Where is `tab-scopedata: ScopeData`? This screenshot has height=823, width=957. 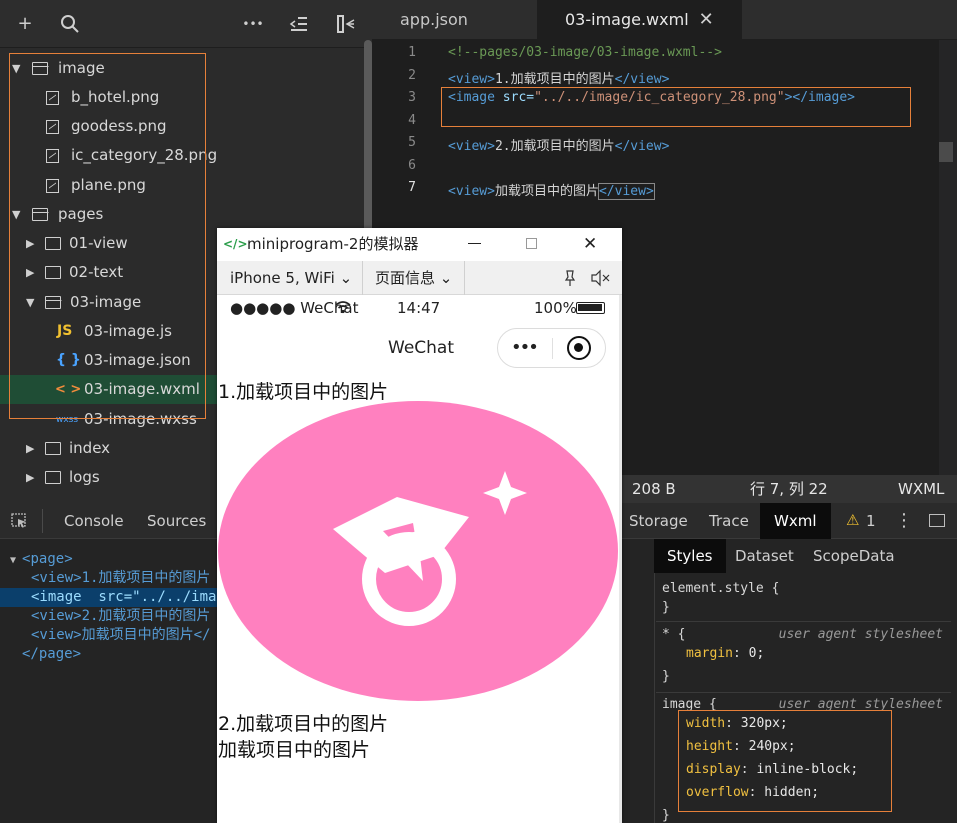
tab-scopedata: ScopeData is located at coordinates (854, 556).